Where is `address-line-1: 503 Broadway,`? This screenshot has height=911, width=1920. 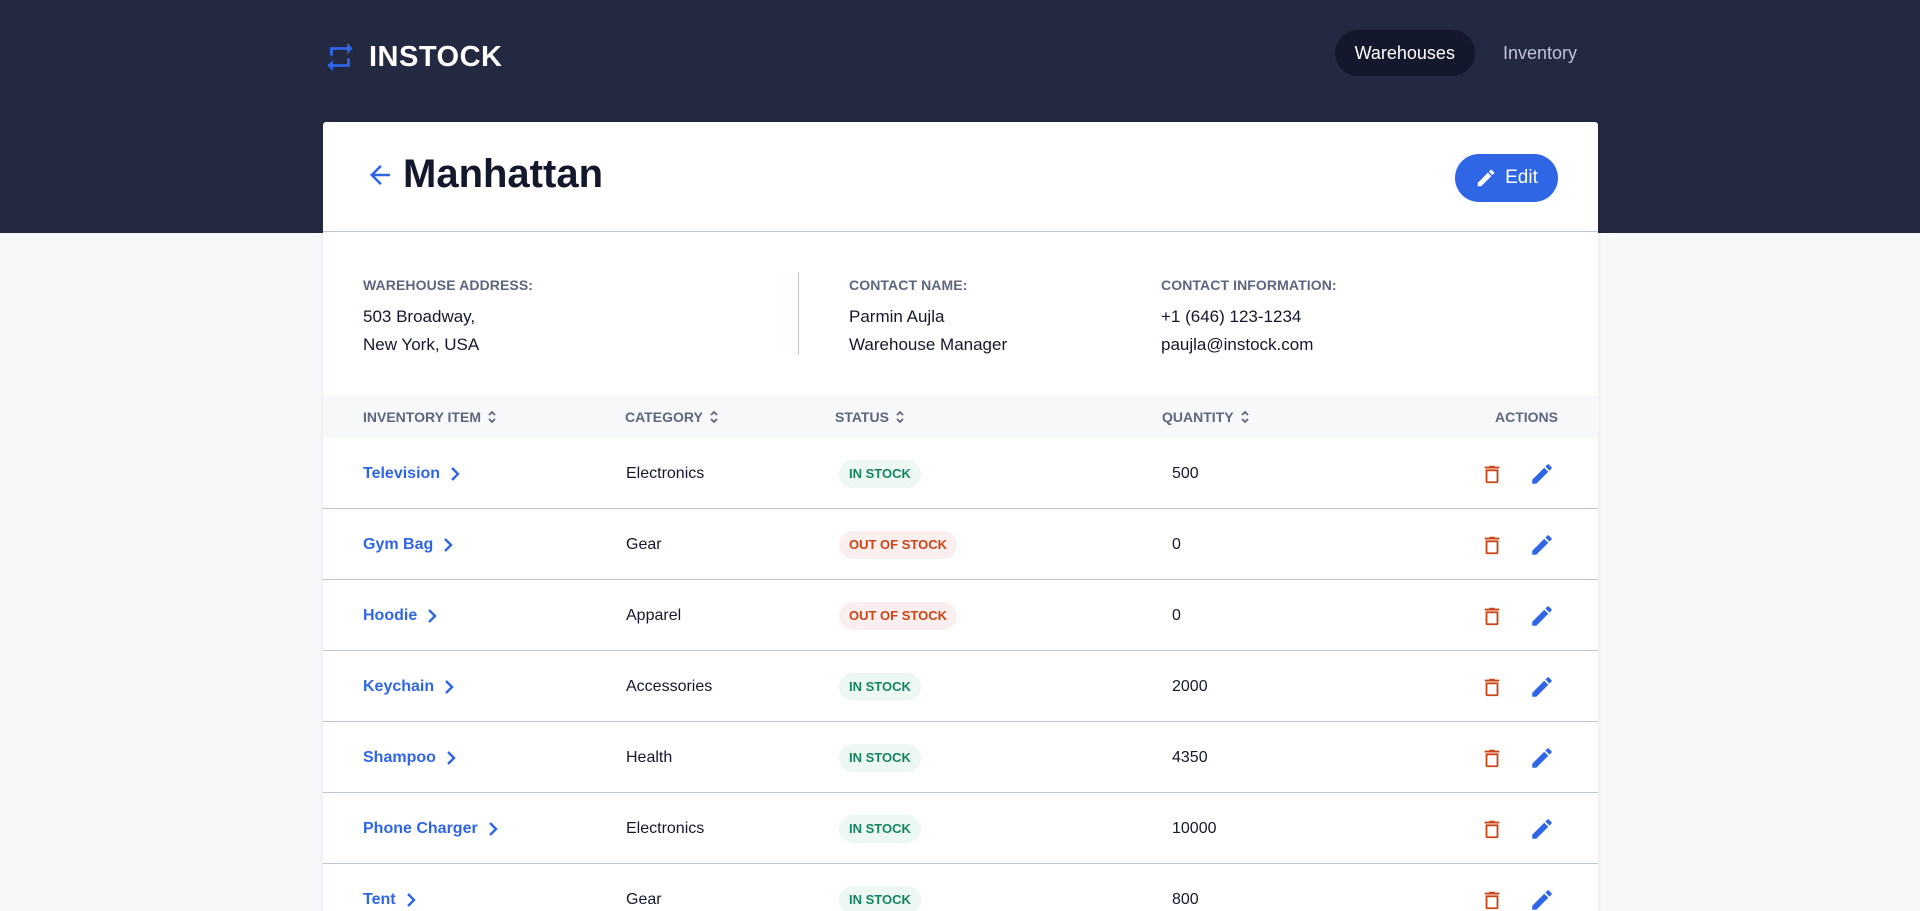 address-line-1: 503 Broadway, is located at coordinates (419, 316).